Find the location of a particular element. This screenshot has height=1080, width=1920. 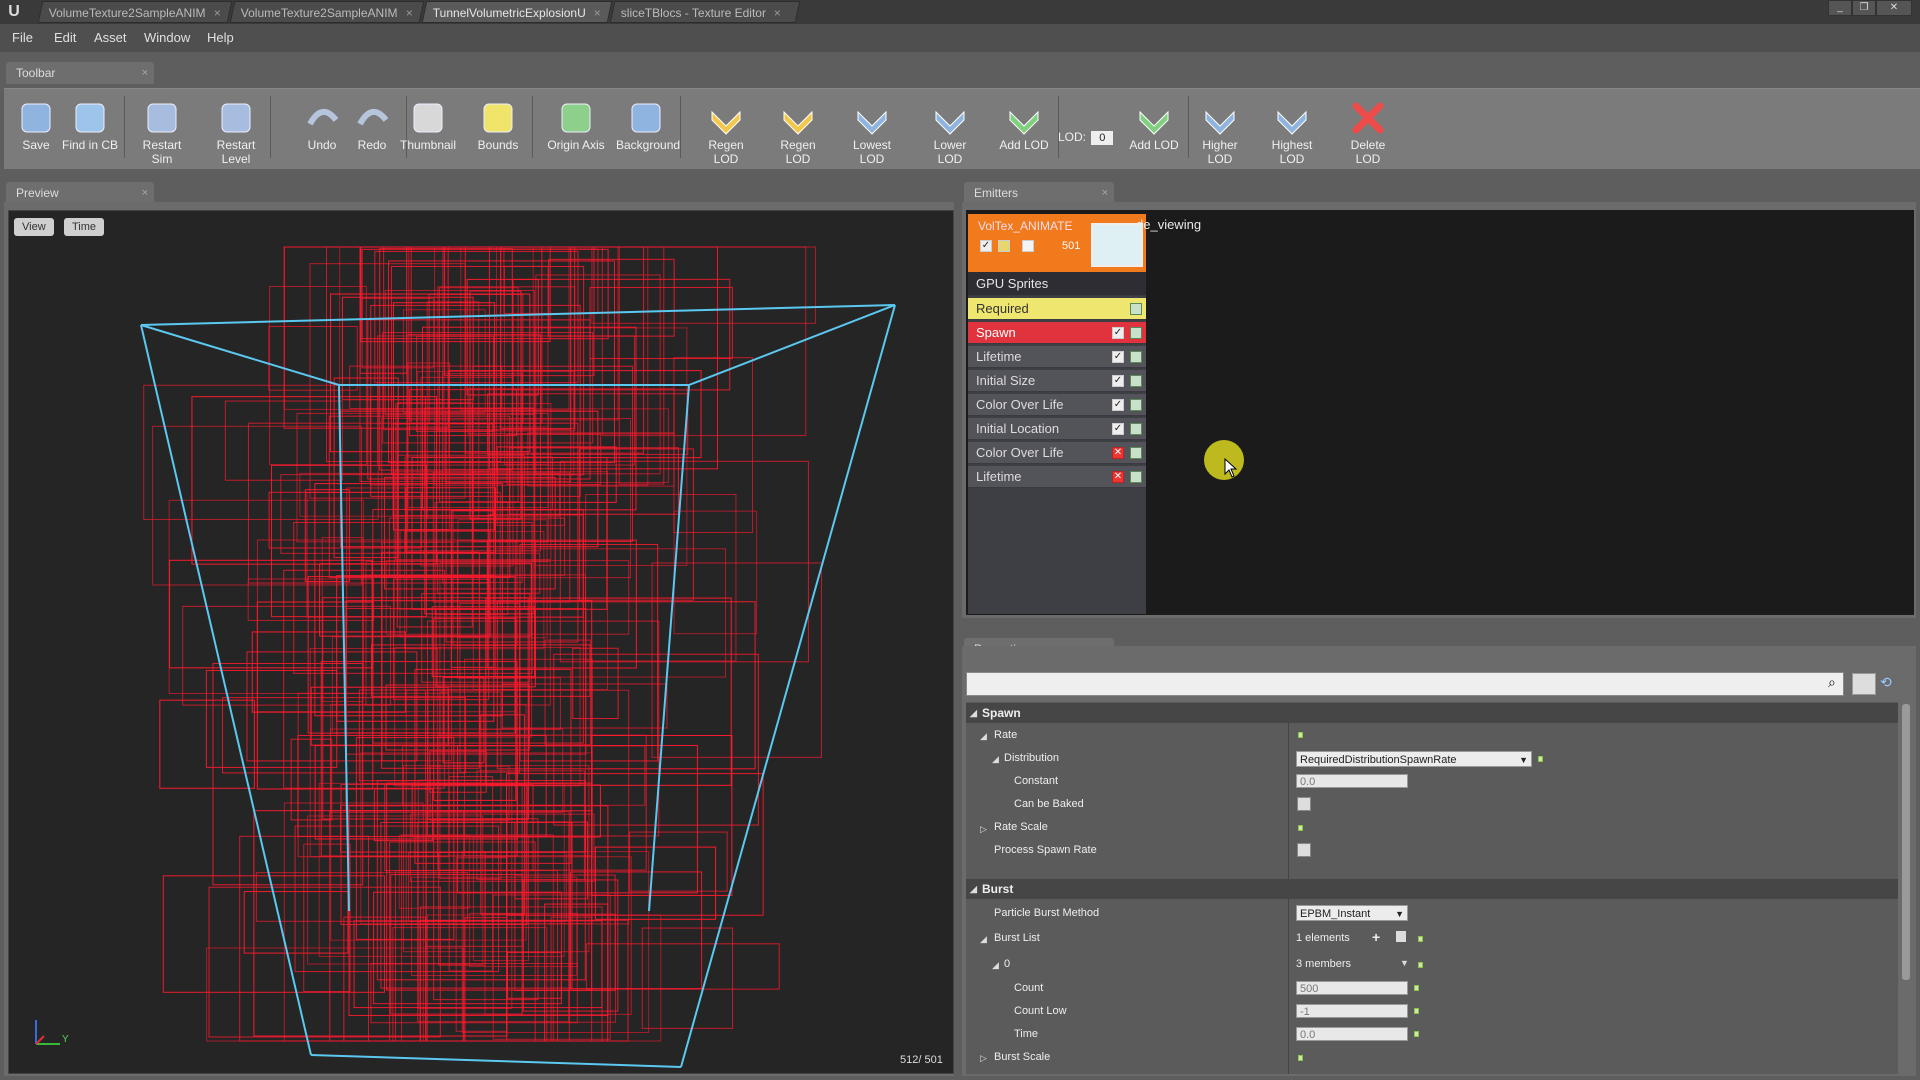

highest-lod-button: Highest LOD is located at coordinates (1292, 130).